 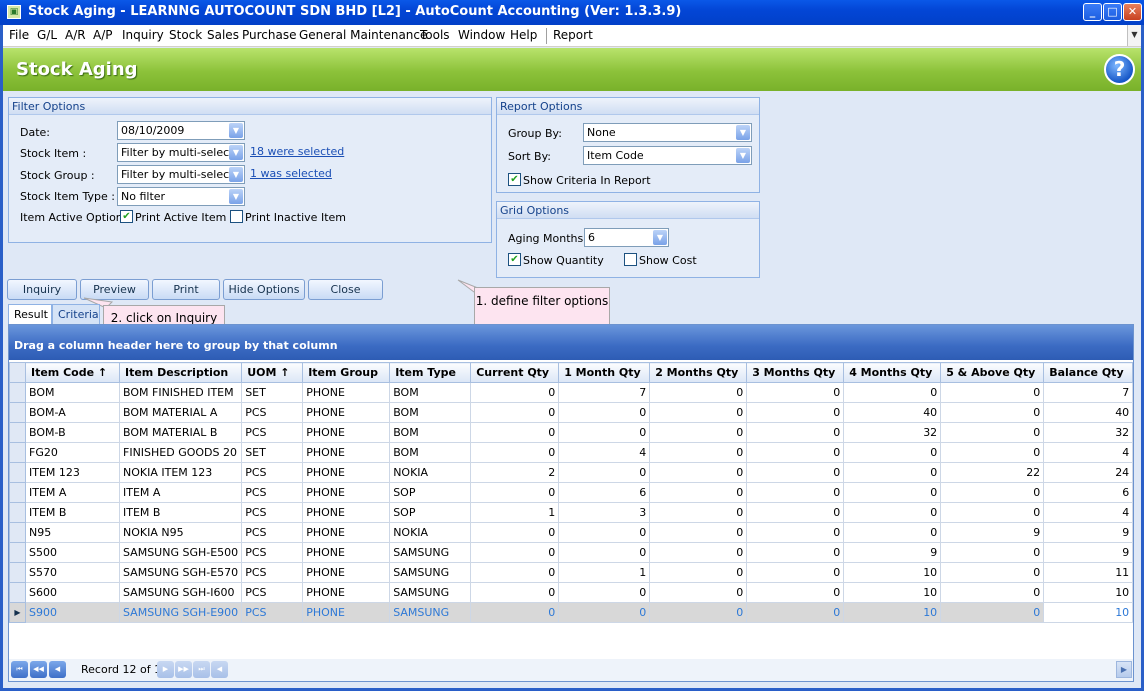 I want to click on row-indicator-icon: ▶, so click(x=17, y=612).